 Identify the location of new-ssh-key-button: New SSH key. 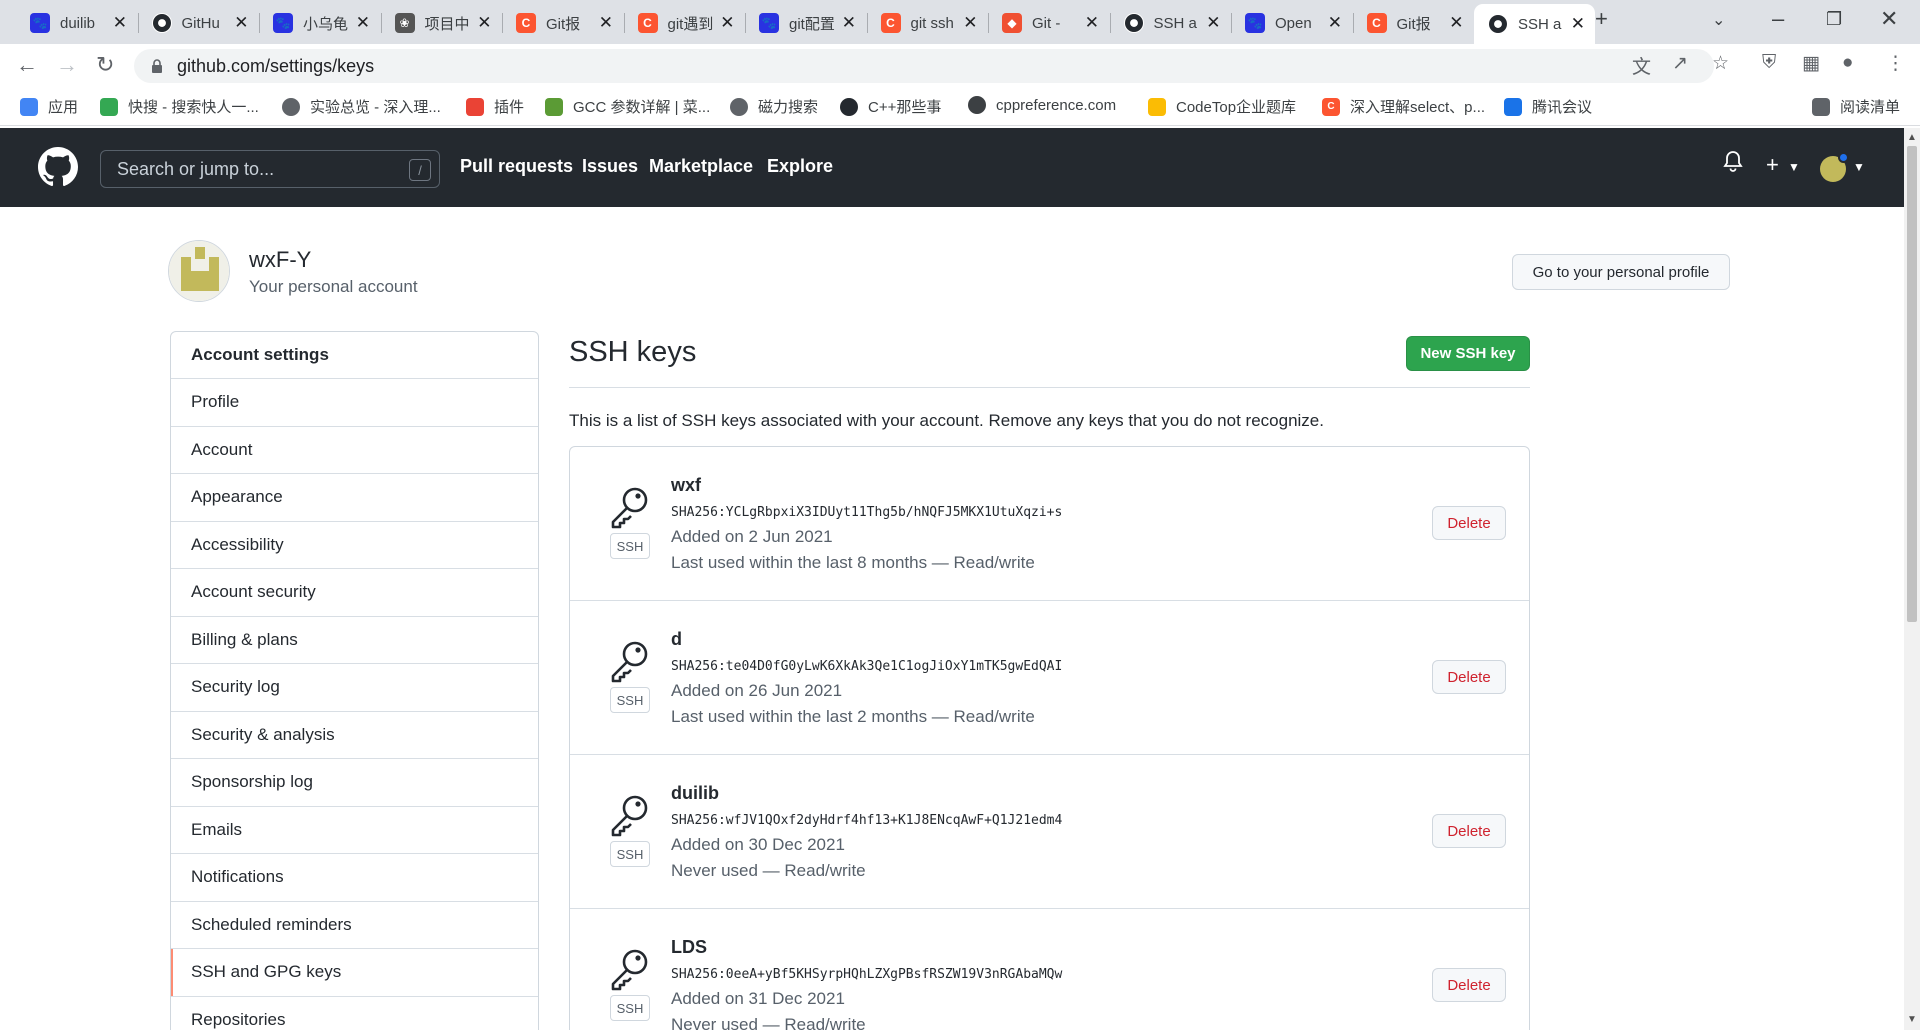
(1468, 353).